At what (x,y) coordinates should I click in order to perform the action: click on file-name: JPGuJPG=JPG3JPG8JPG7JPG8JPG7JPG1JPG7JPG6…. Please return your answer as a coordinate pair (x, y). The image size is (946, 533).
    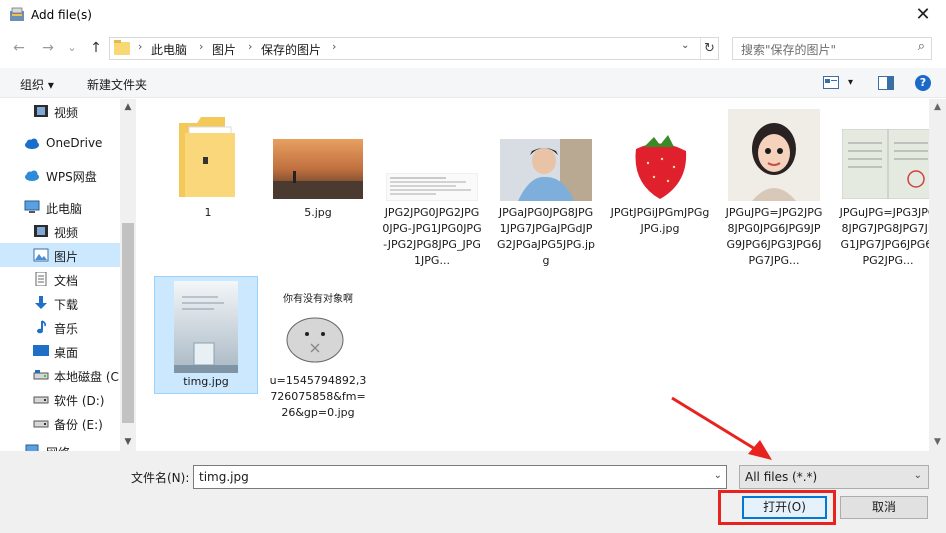
    Looking at the image, I should click on (888, 236).